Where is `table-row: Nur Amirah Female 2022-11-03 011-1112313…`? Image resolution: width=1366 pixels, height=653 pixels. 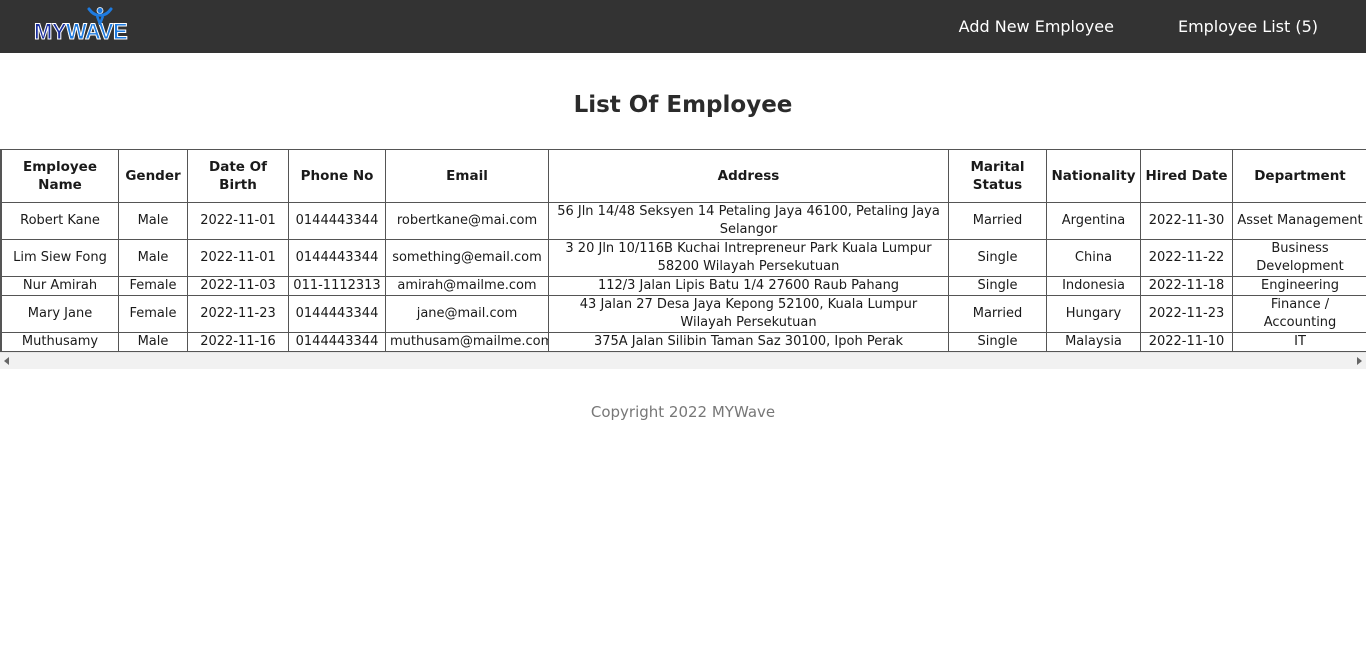 table-row: Nur Amirah Female 2022-11-03 011-1112313… is located at coordinates (683, 286).